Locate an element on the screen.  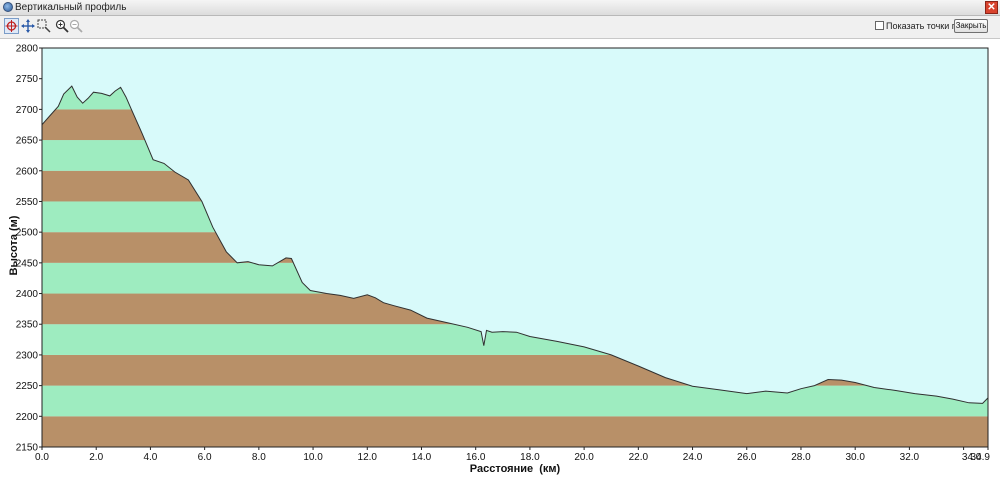
y-tick-label: 2400 is located at coordinates (27, 294).